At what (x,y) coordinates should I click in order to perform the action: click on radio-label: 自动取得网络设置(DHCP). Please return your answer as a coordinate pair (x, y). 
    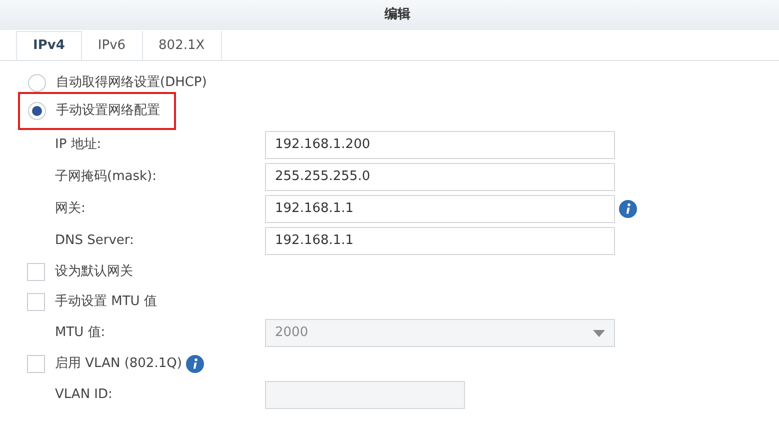
    Looking at the image, I should click on (131, 83).